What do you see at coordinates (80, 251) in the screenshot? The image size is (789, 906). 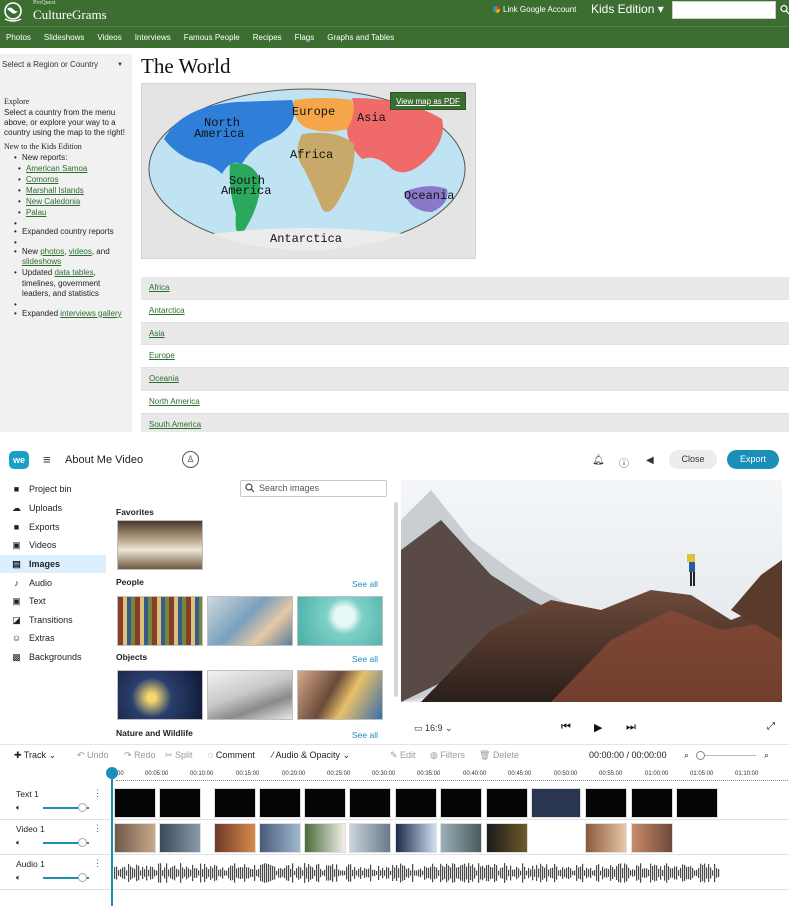 I see `link-videos: videos` at bounding box center [80, 251].